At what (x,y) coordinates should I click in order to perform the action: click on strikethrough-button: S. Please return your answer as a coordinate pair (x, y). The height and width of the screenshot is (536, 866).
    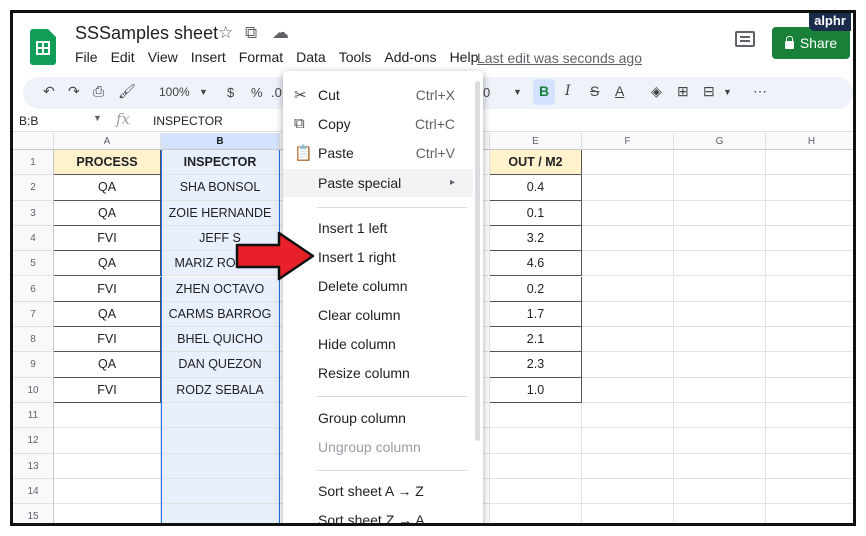
    Looking at the image, I should click on (594, 91).